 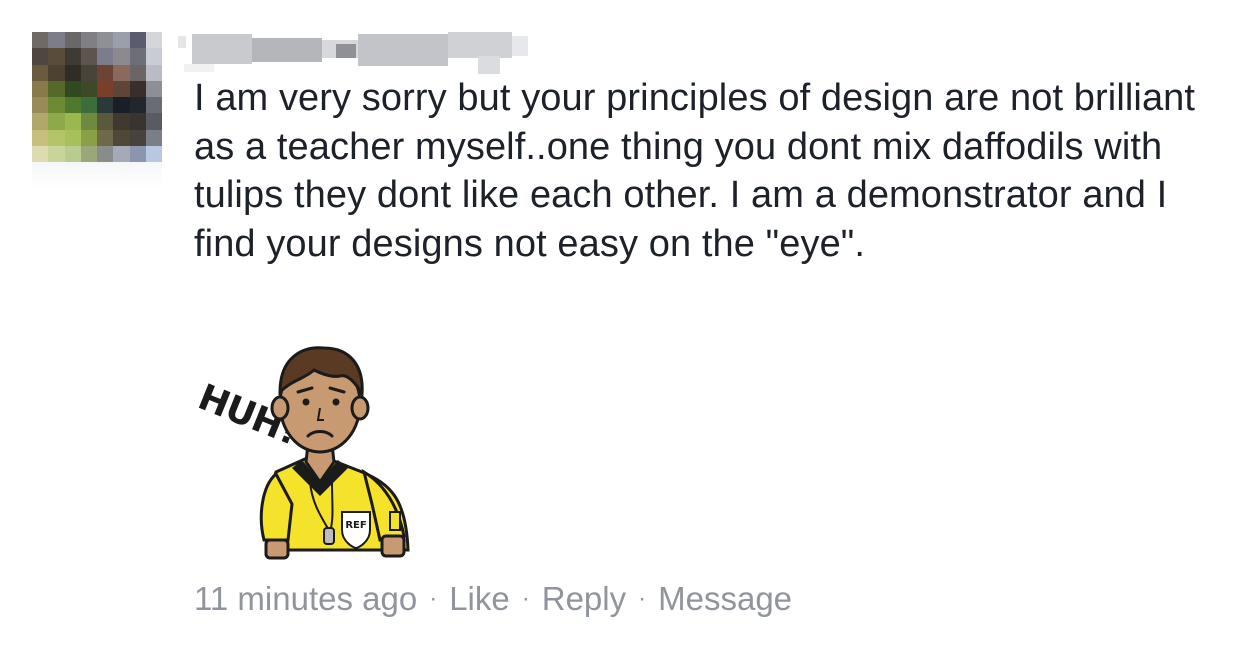 What do you see at coordinates (97, 175) in the screenshot?
I see `avatar-shadow` at bounding box center [97, 175].